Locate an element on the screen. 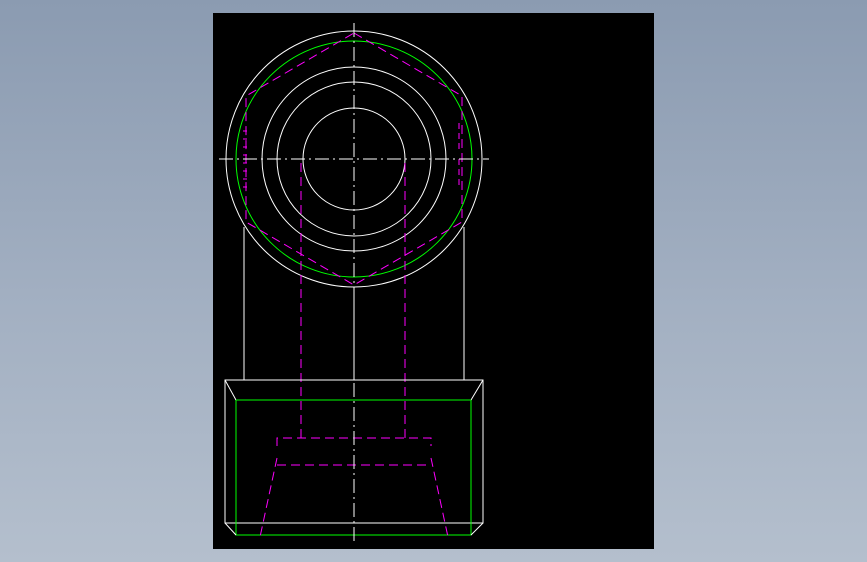 This screenshot has height=562, width=867. hidden-hole-left-taper is located at coordinates (268, 497).